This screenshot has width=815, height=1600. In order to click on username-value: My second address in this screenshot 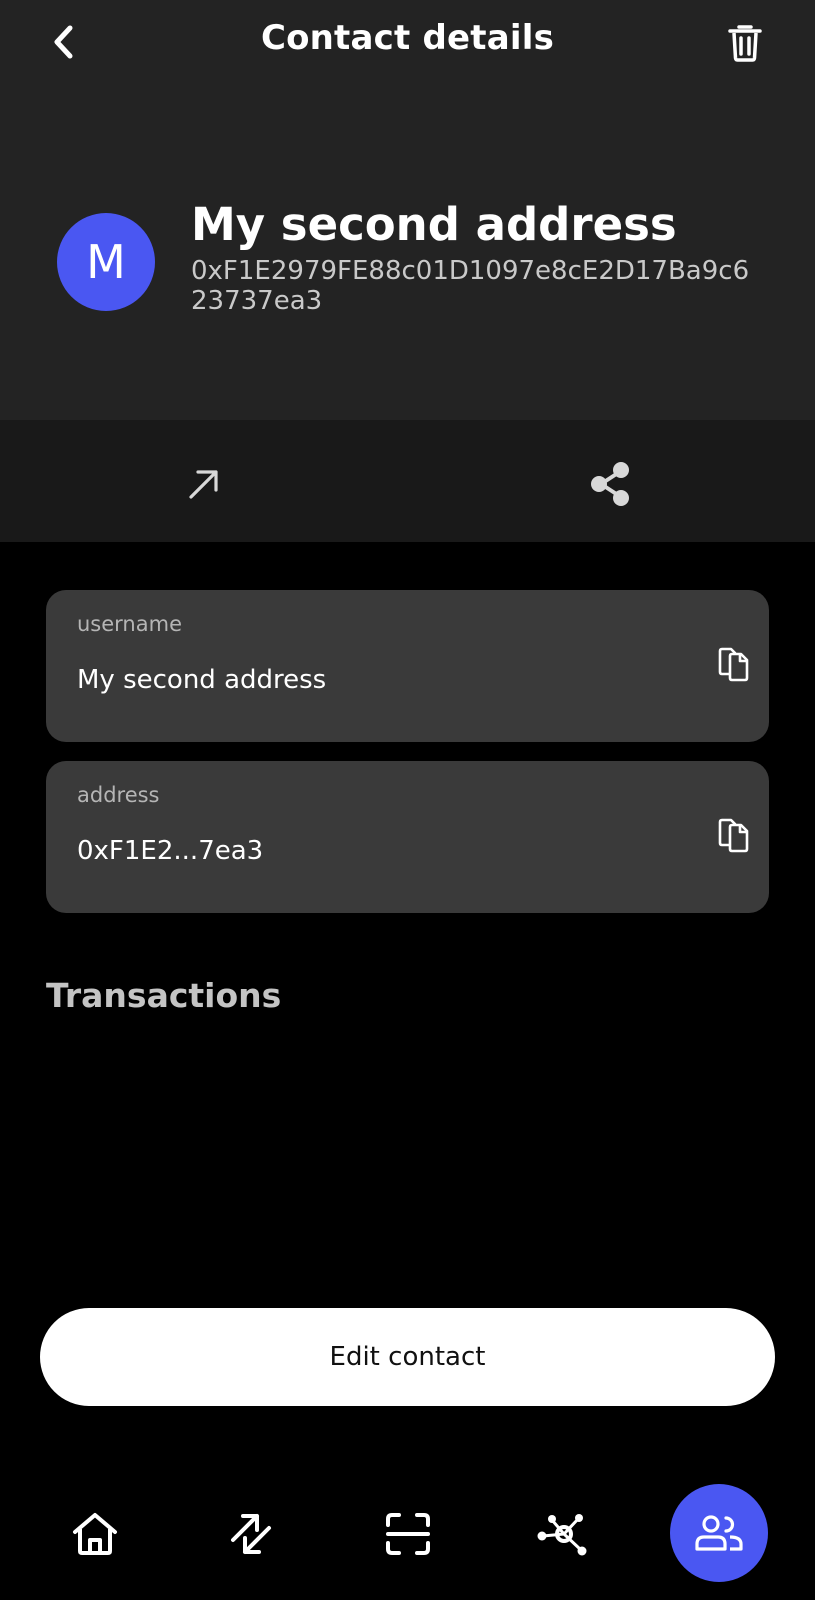, I will do `click(202, 680)`.